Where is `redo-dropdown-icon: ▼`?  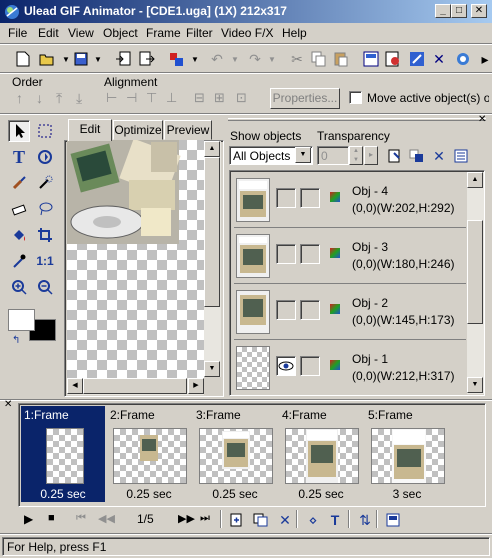 redo-dropdown-icon: ▼ is located at coordinates (272, 59).